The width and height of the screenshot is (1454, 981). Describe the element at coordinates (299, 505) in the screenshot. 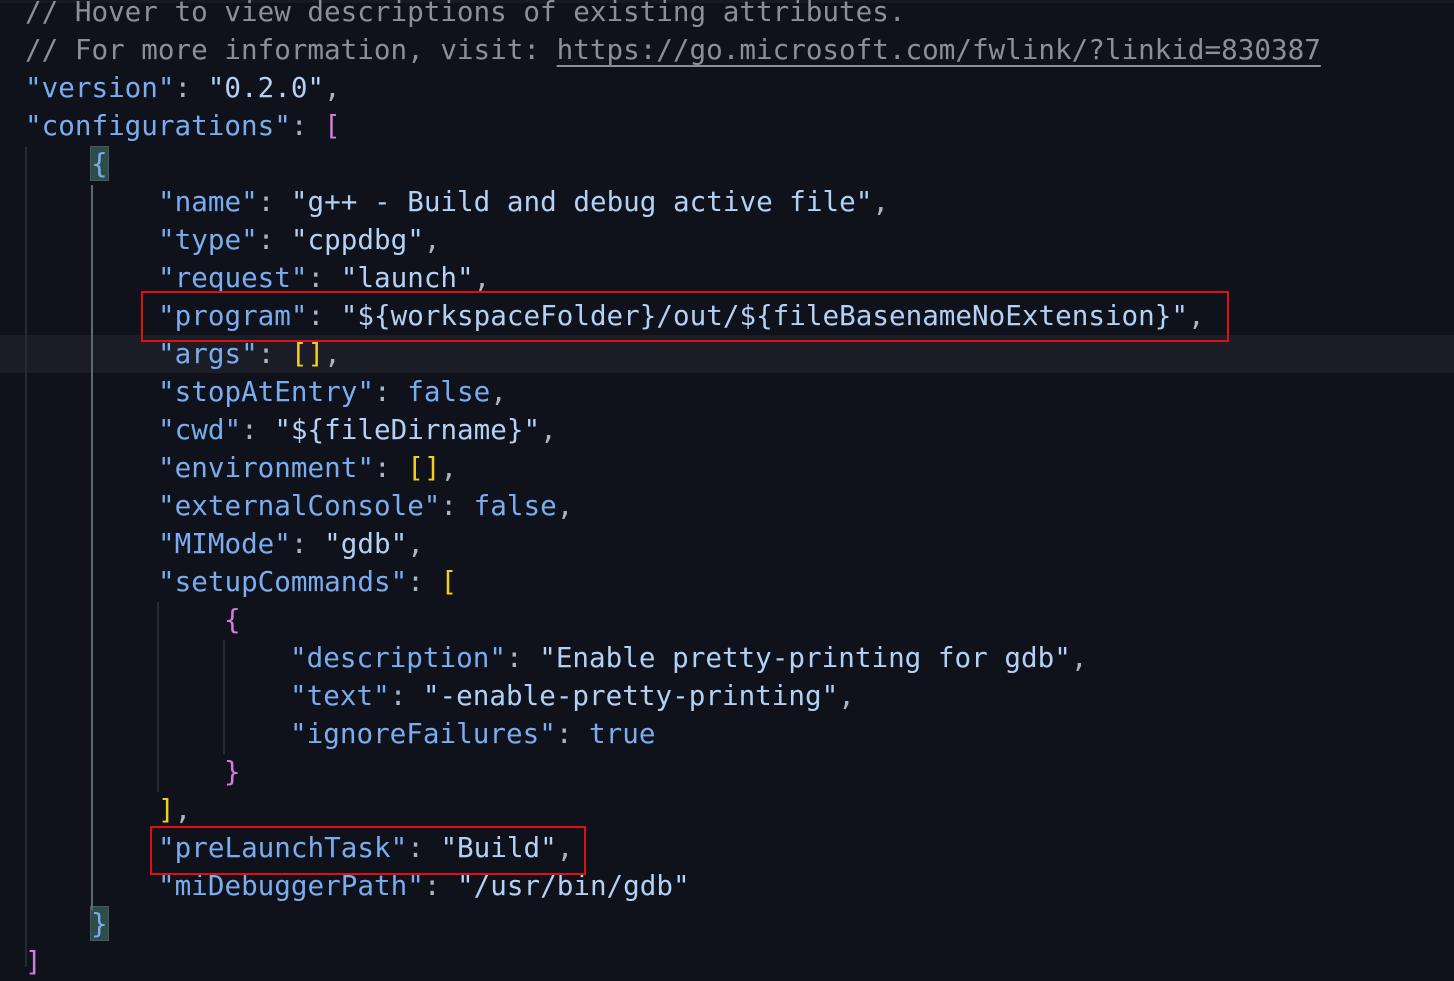

I see `json-key: "externalConsole"` at that location.